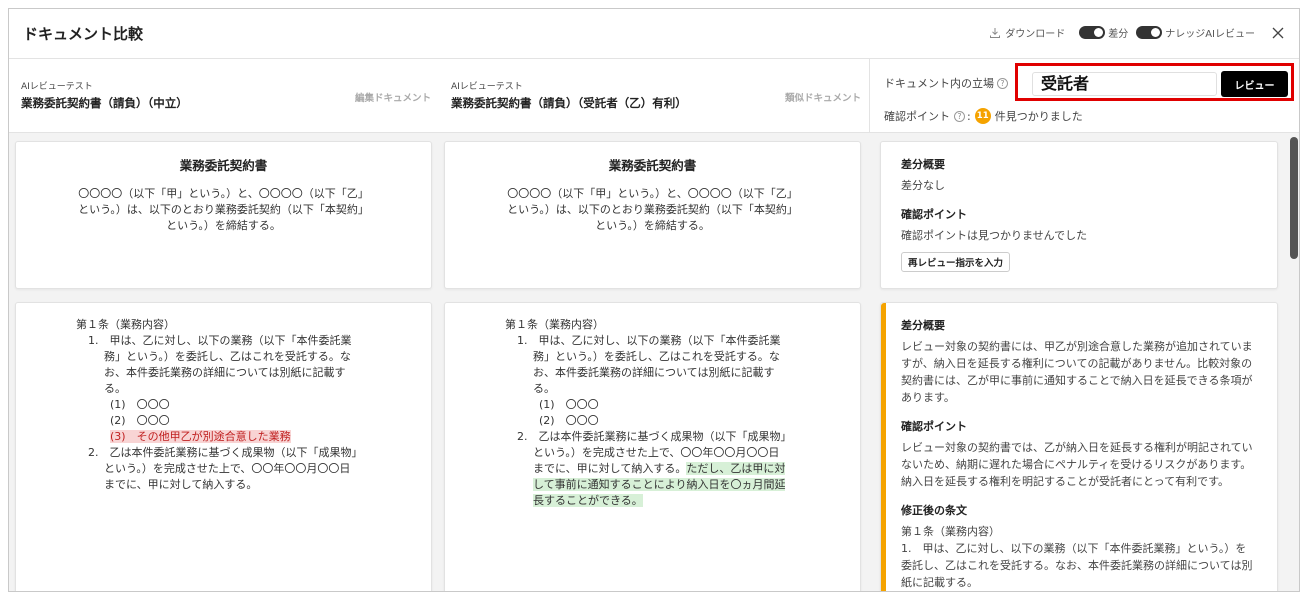  Describe the element at coordinates (883, 447) in the screenshot. I see `attention-bar` at that location.